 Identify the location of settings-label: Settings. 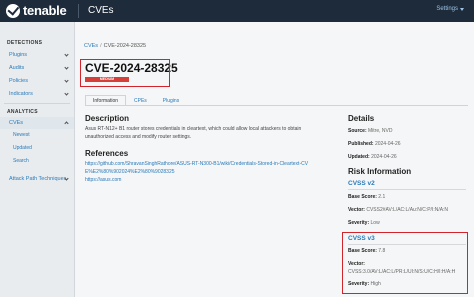
(447, 9).